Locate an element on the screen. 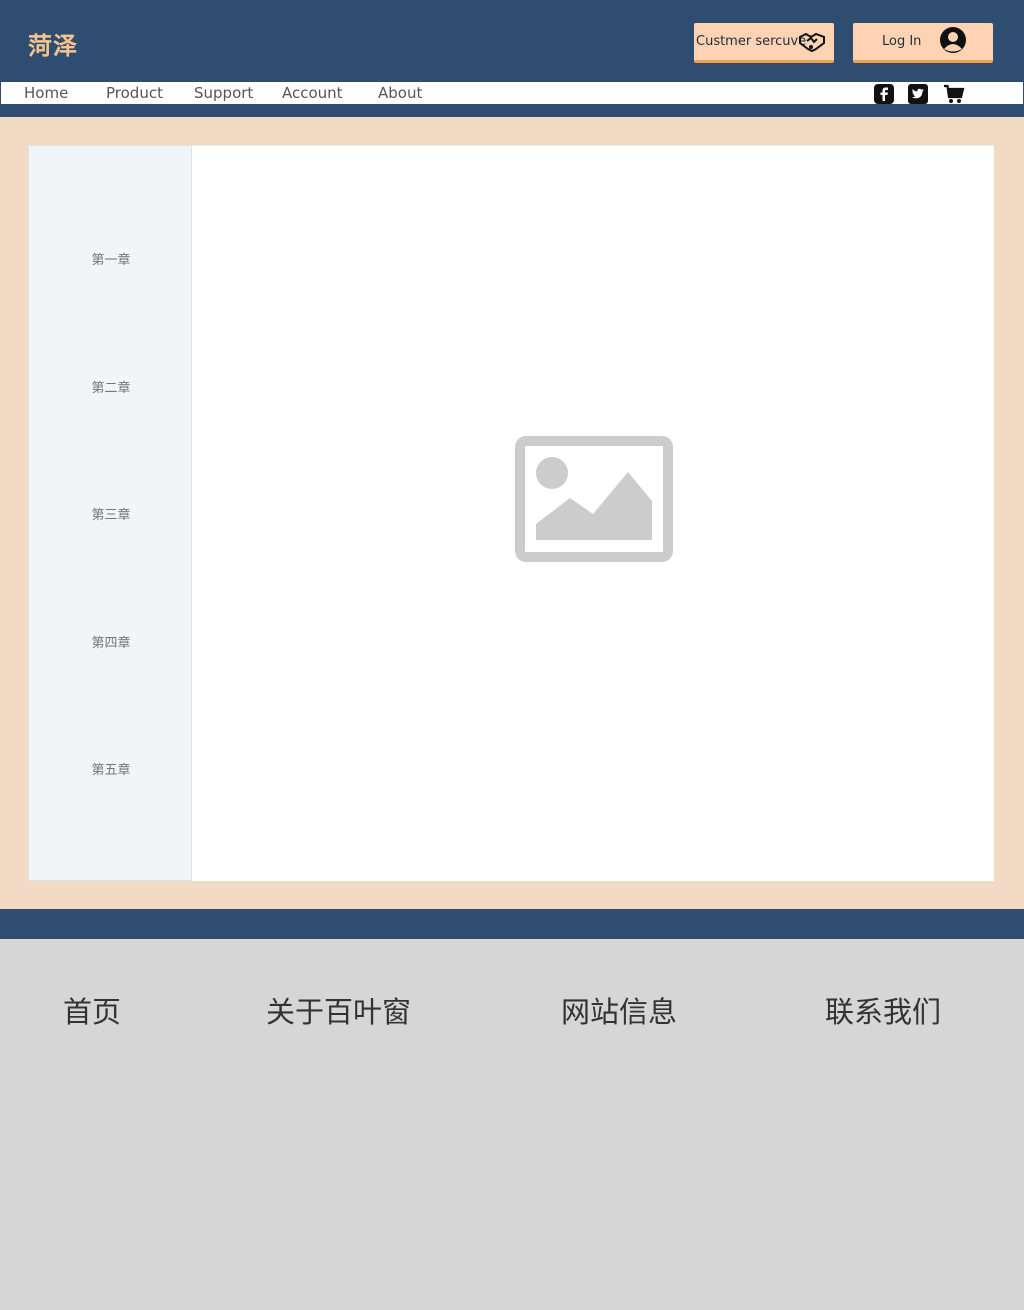 The height and width of the screenshot is (1310, 1024). login-button: Log In is located at coordinates (923, 43).